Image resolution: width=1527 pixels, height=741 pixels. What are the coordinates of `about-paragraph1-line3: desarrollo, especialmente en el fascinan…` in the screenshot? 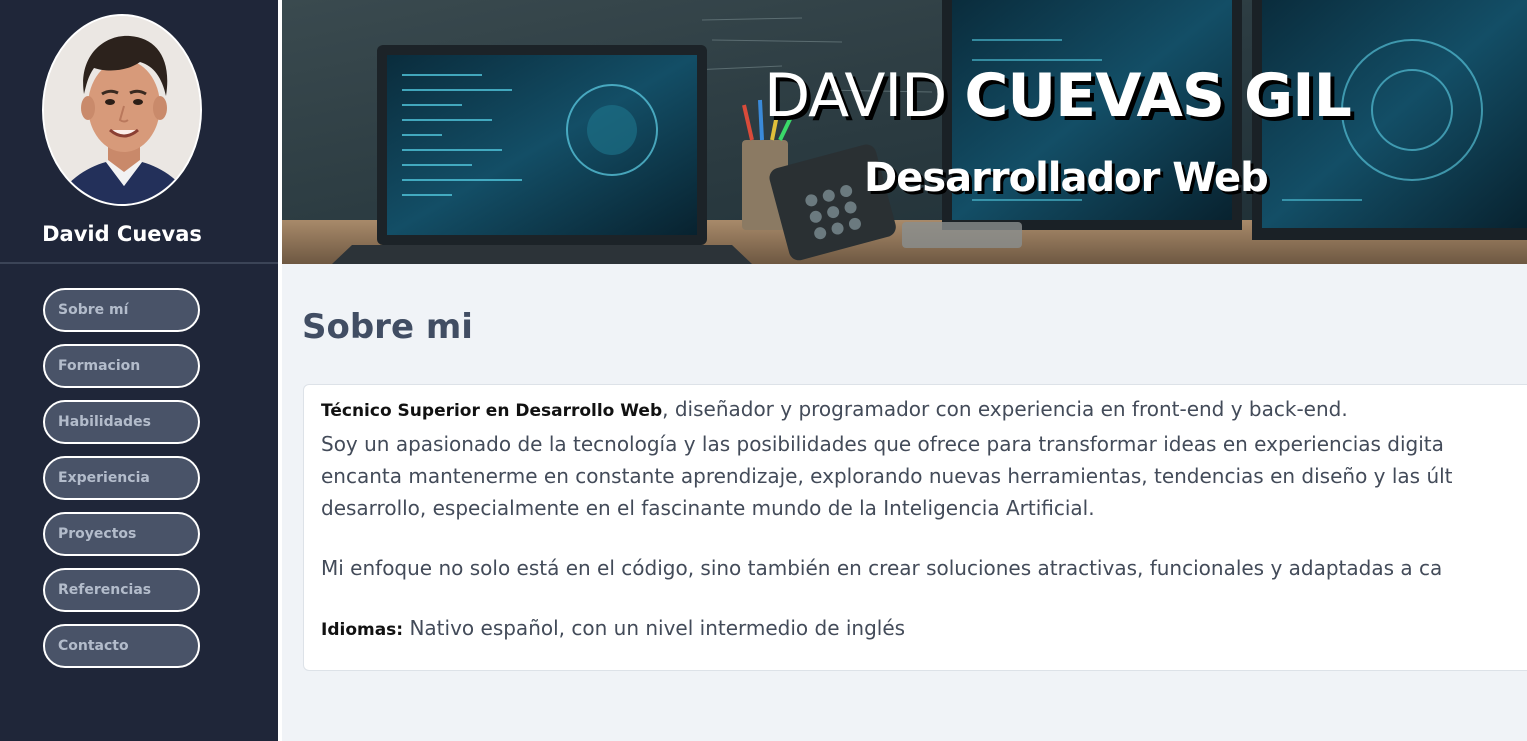 It's located at (708, 508).